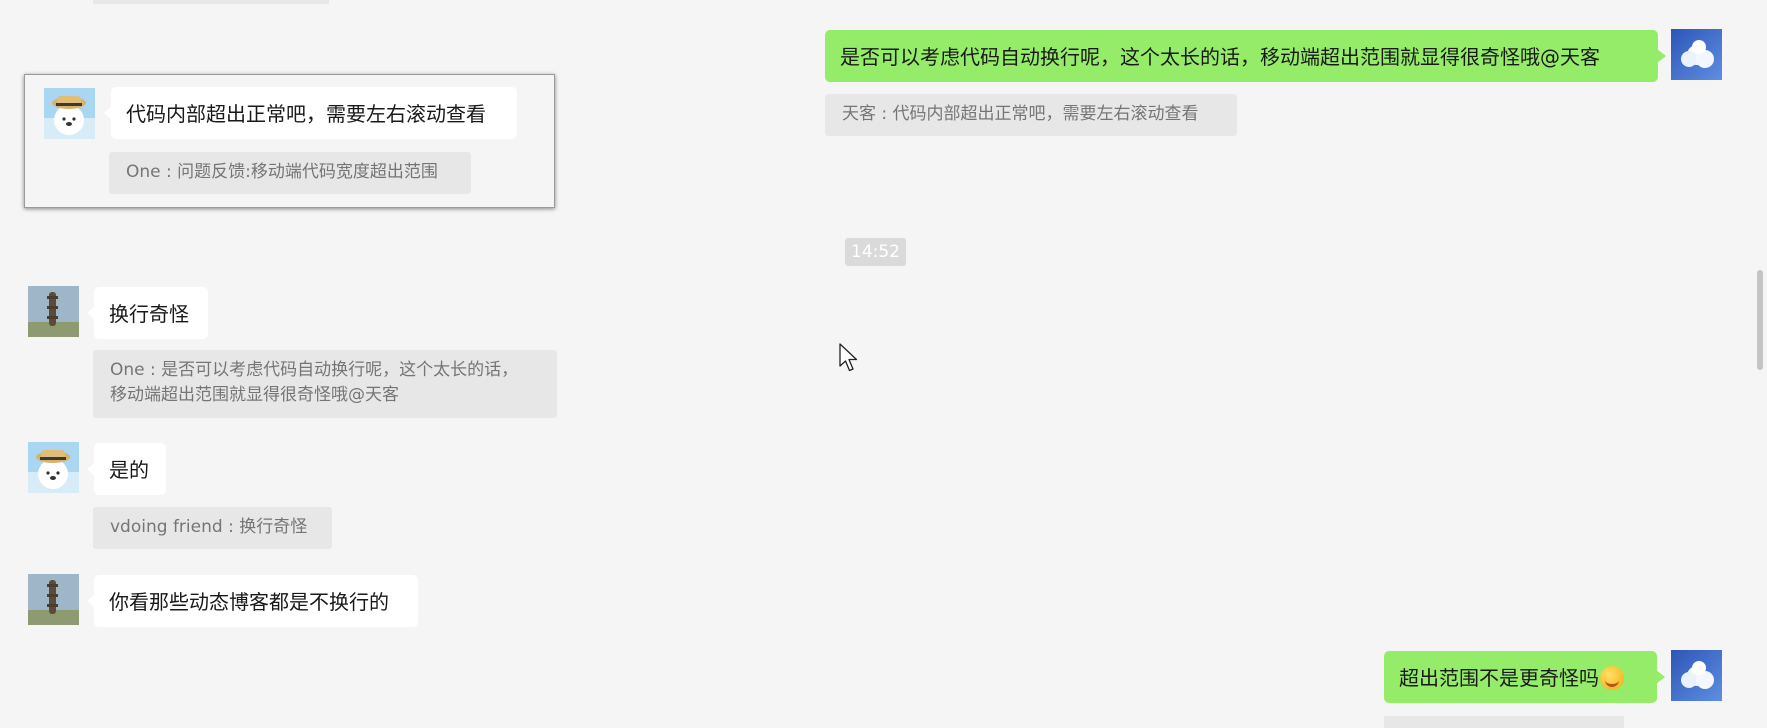 This screenshot has height=728, width=1767. I want to click on timestamp: 14:52, so click(875, 252).